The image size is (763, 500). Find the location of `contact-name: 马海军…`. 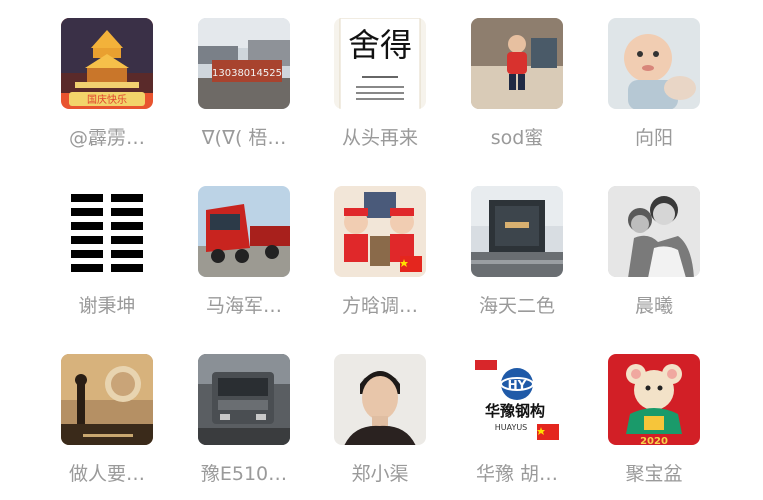

contact-name: 马海军… is located at coordinates (243, 306).